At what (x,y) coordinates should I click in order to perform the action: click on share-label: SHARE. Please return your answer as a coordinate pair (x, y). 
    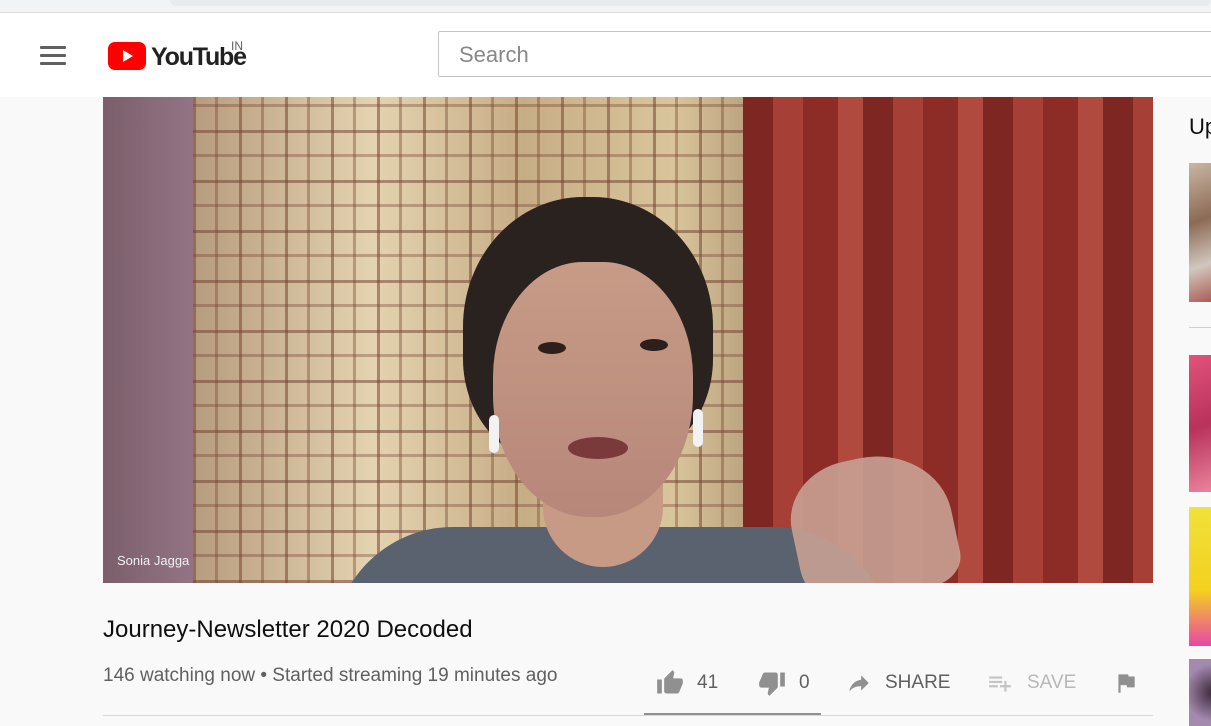
    Looking at the image, I should click on (918, 682).